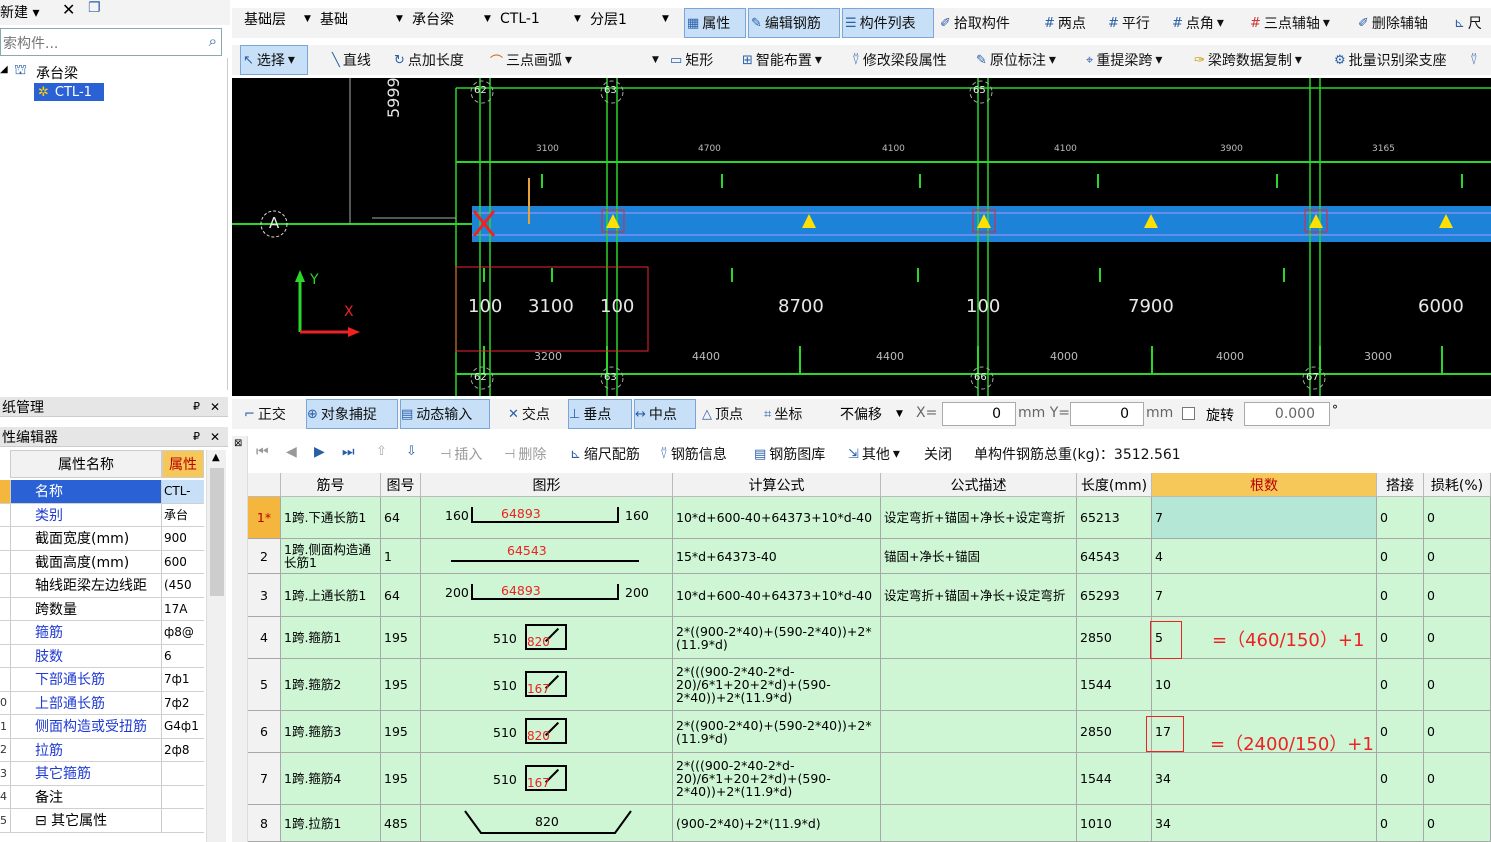 The width and height of the screenshot is (1491, 842). I want to click on prop-row: 轴线距梁左边线距 (450, so click(102, 586).